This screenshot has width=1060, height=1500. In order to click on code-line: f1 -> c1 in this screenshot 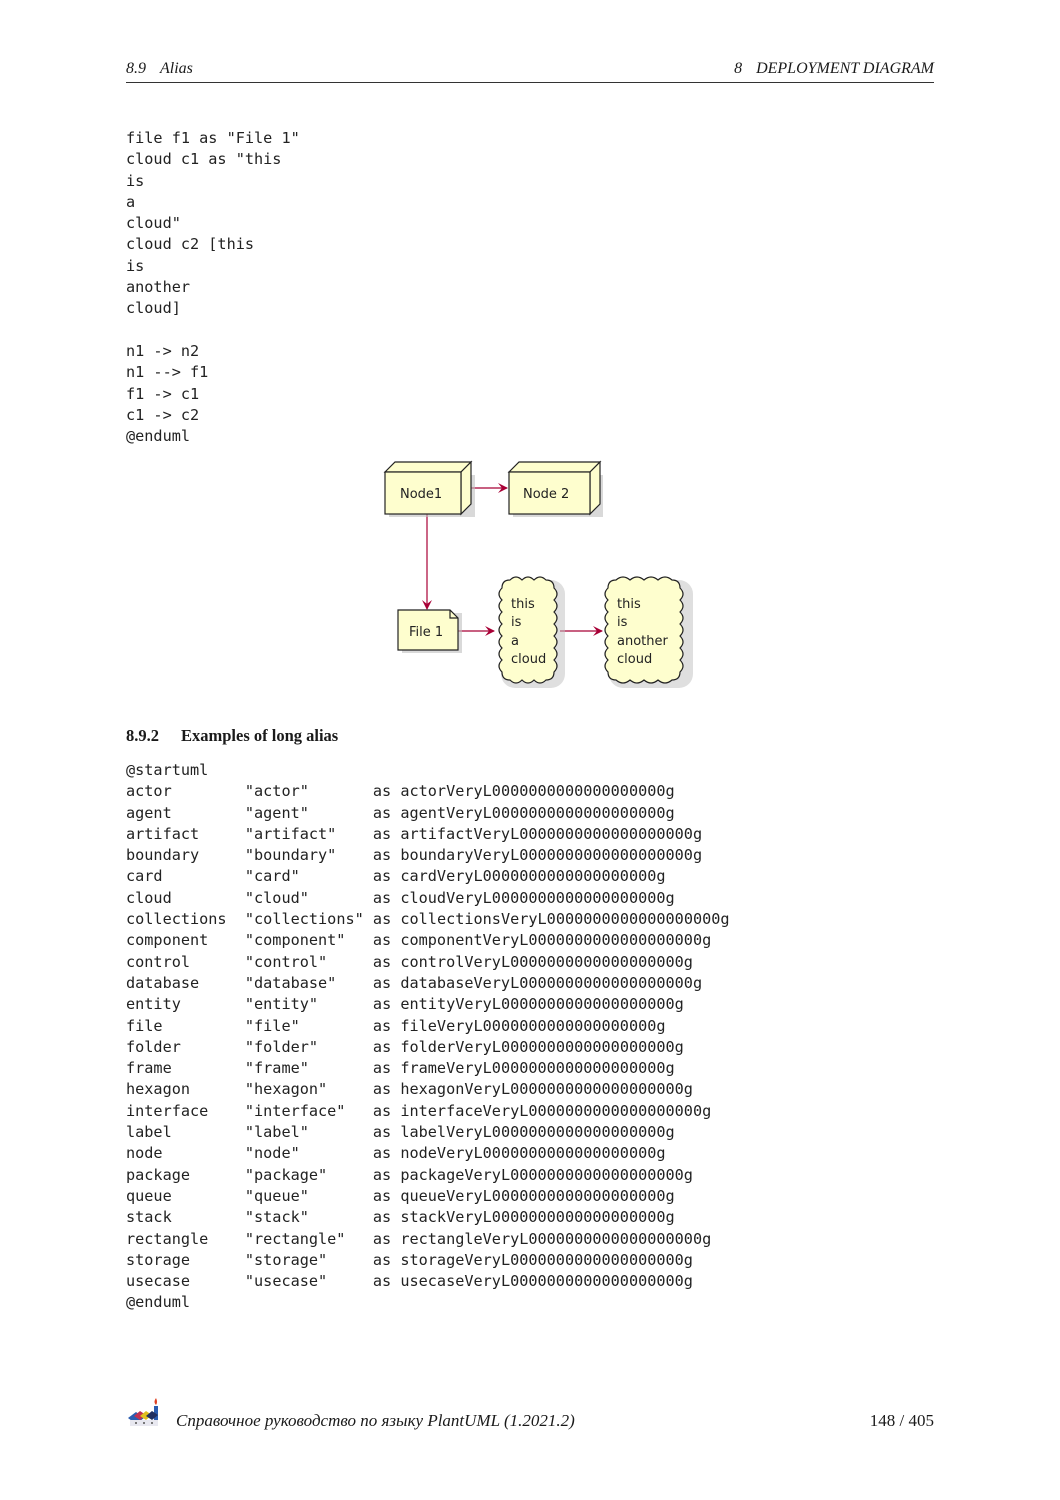, I will do `click(163, 393)`.